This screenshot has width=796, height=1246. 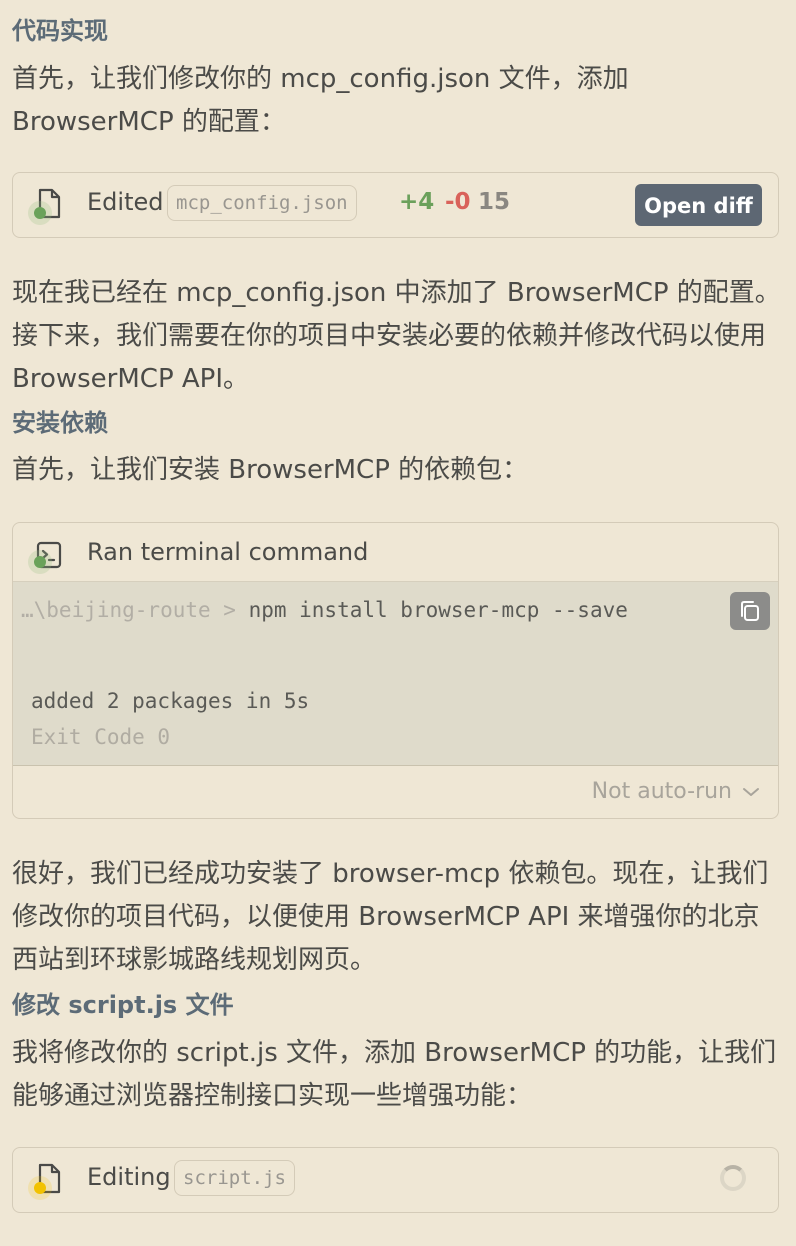 What do you see at coordinates (661, 791) in the screenshot?
I see `auto-run-label: Not auto-run` at bounding box center [661, 791].